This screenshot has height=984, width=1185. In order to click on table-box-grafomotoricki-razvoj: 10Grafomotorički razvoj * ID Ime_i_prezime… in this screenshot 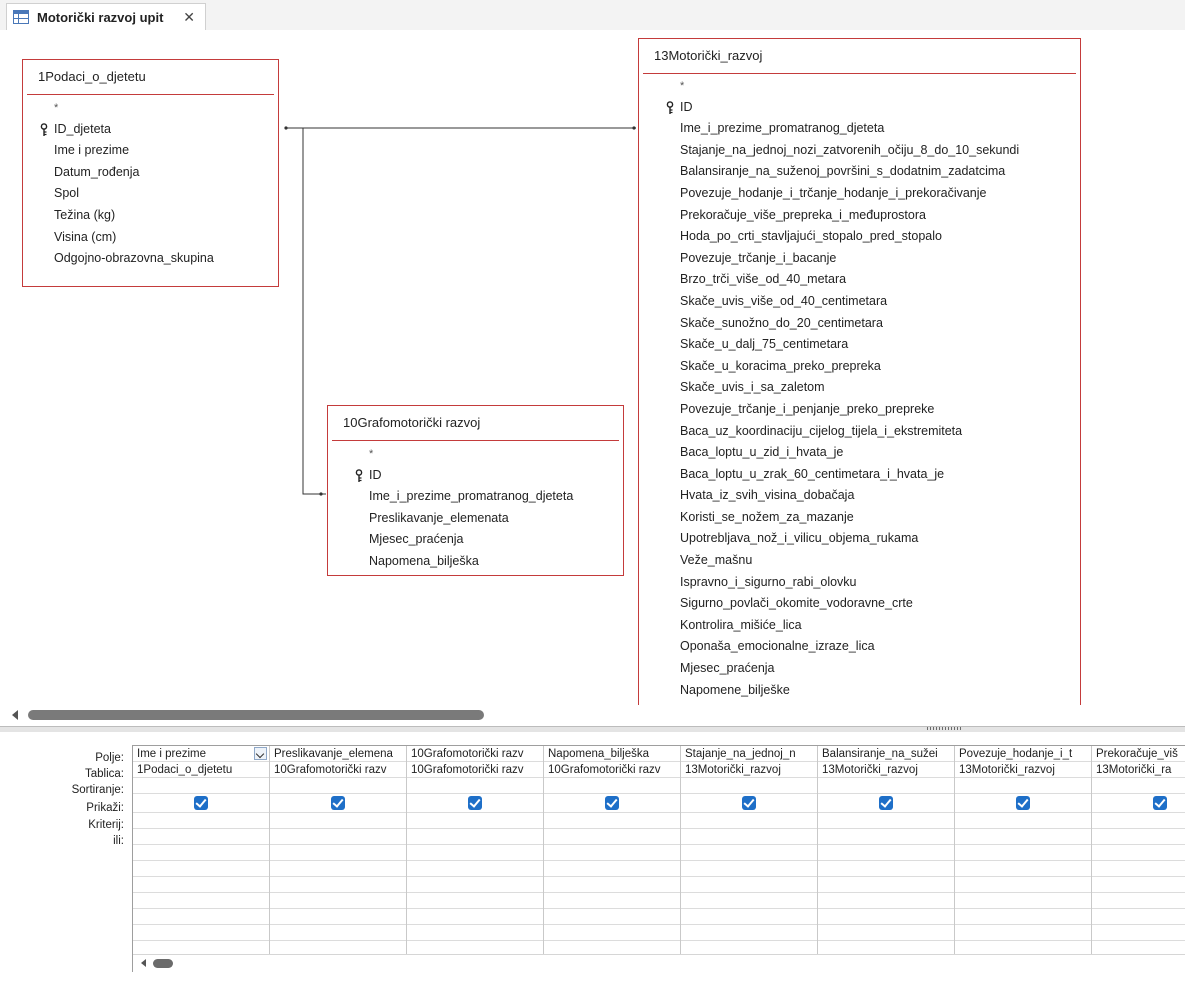, I will do `click(475, 490)`.